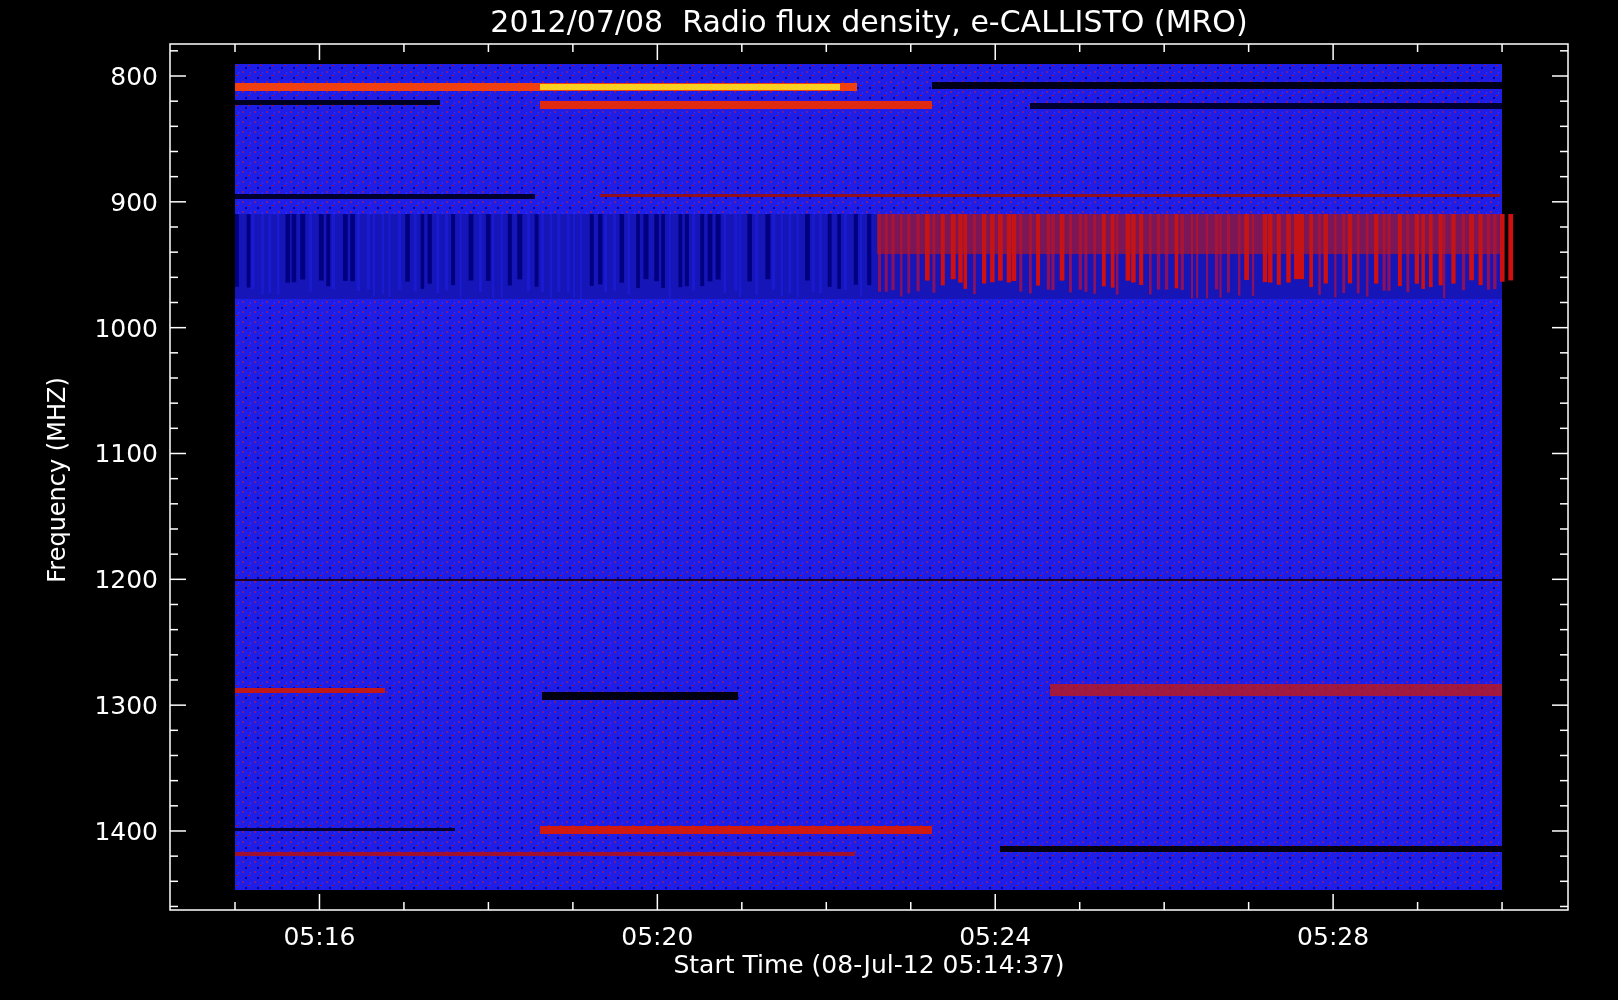 This screenshot has width=1618, height=1000. Describe the element at coordinates (134, 76) in the screenshot. I see `tick-label: 800` at that location.